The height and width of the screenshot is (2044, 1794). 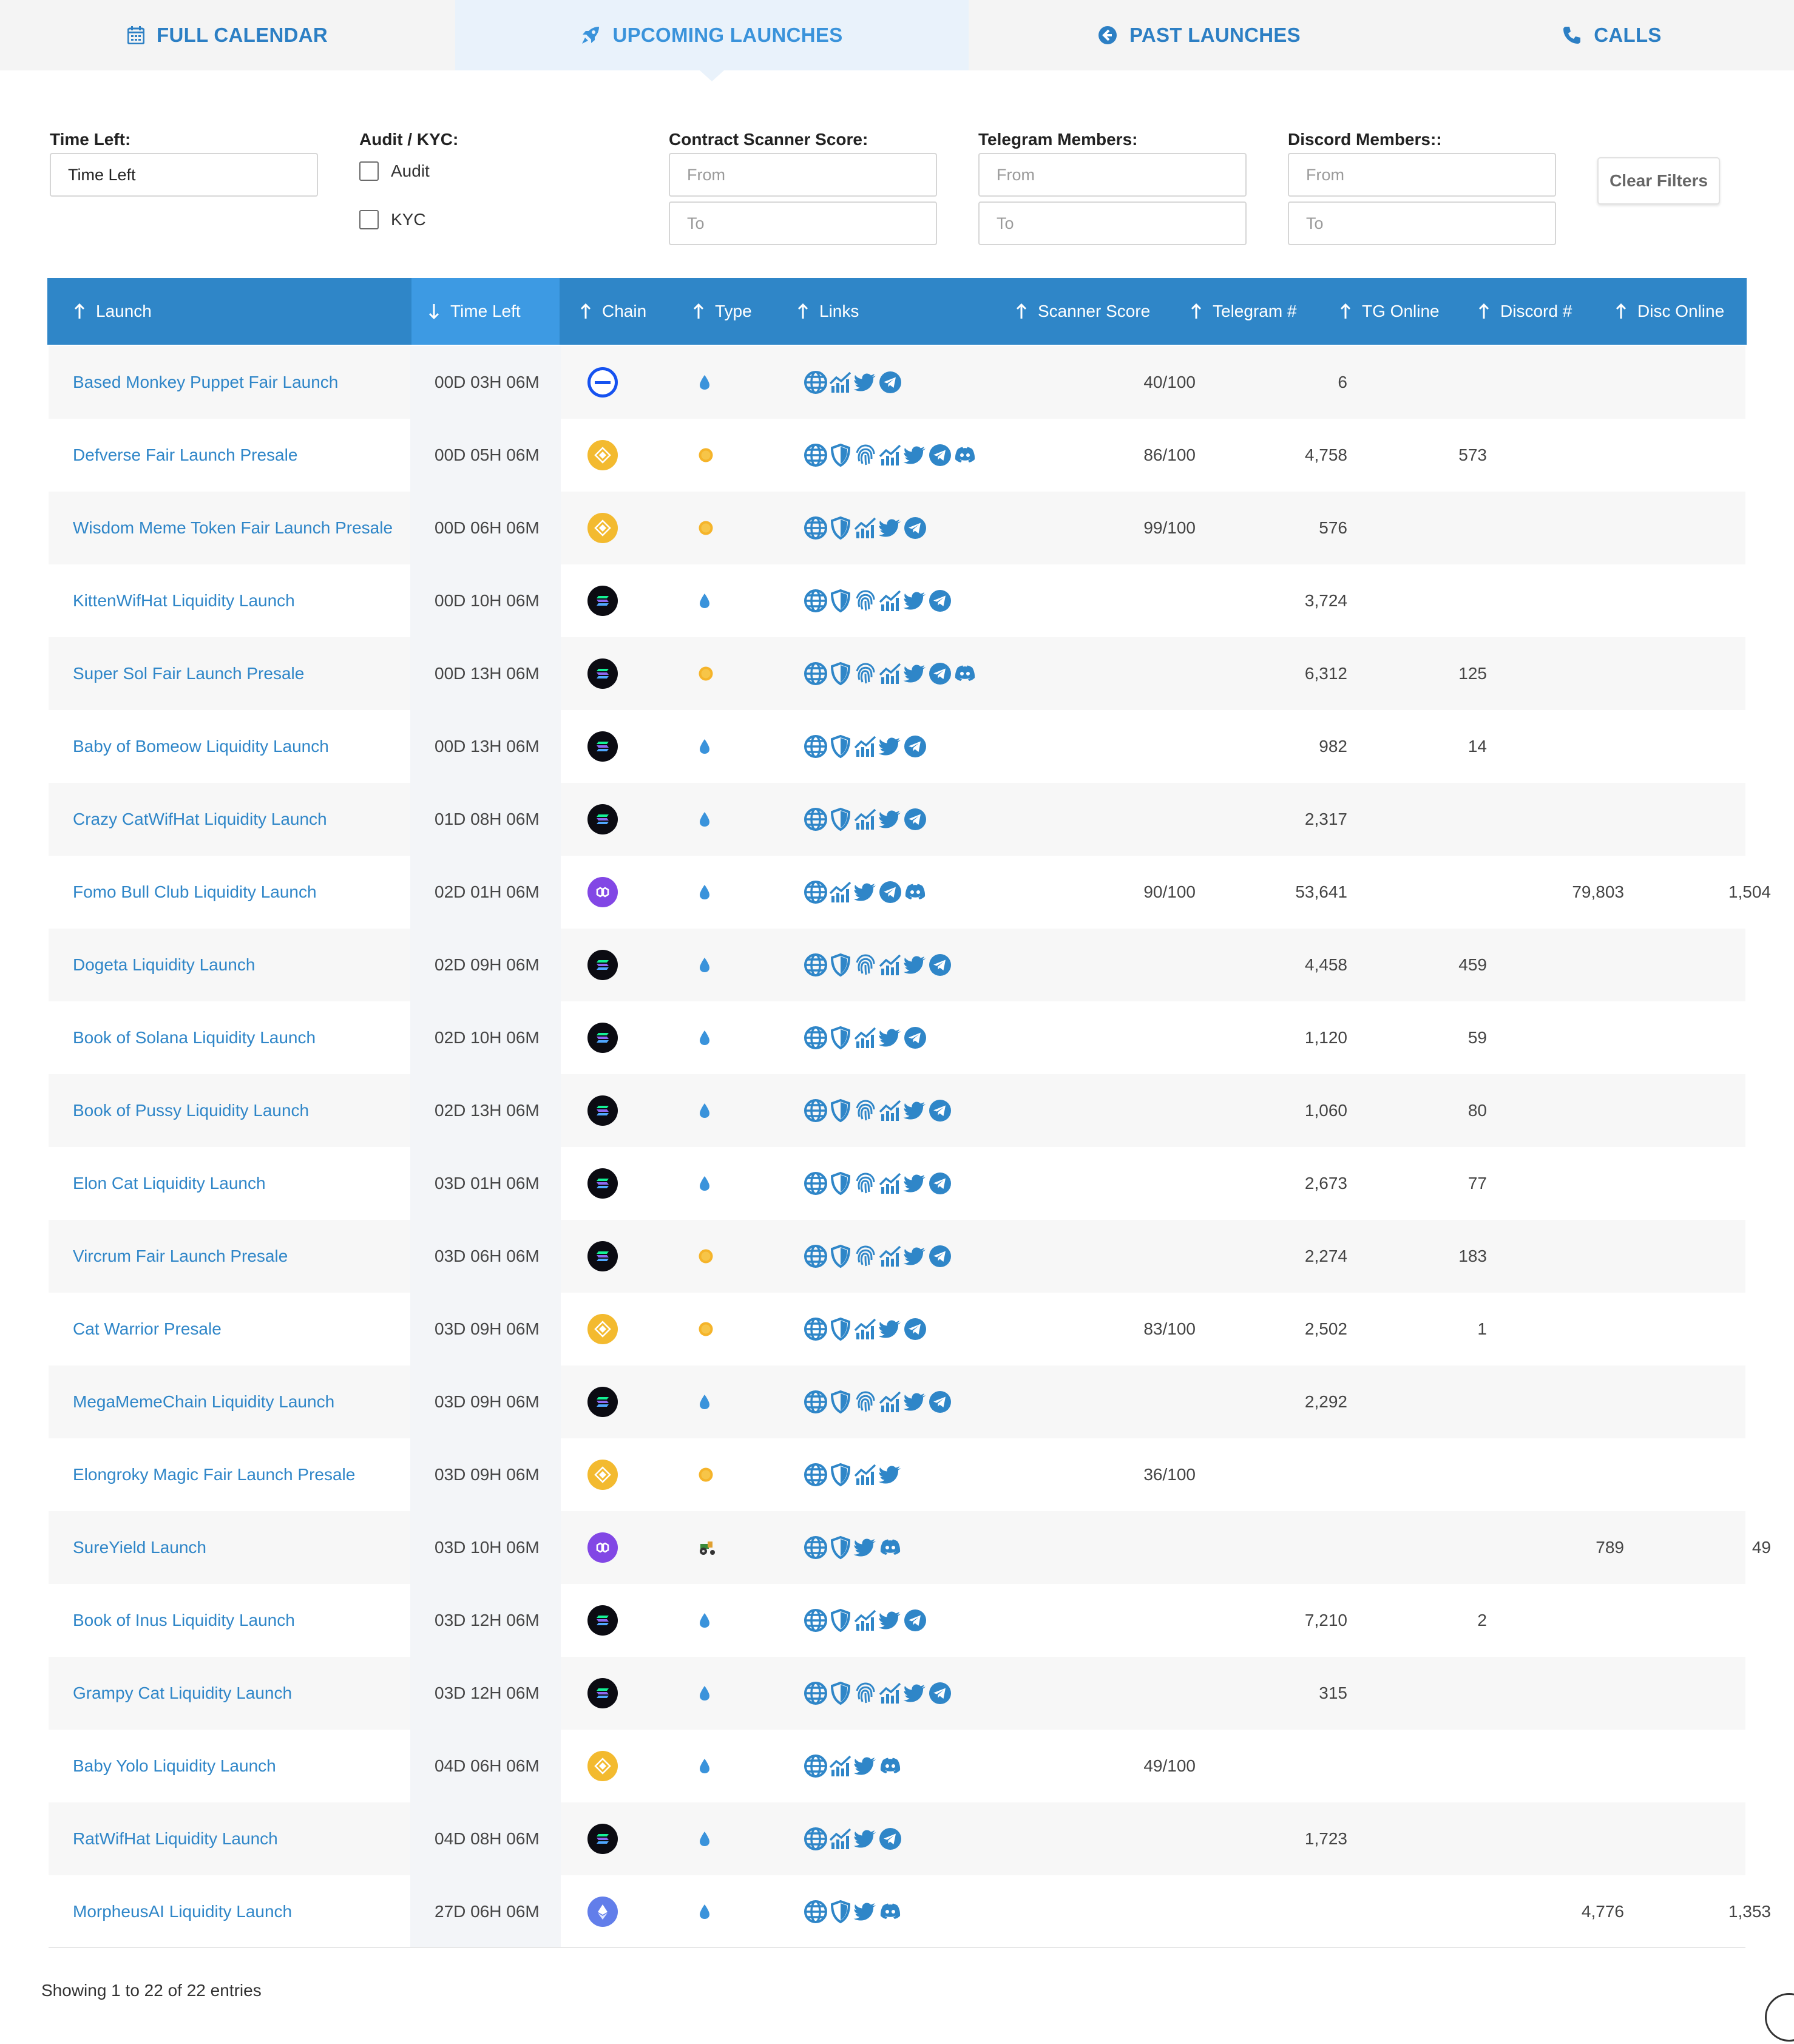 I want to click on telegram-from-input, so click(x=1112, y=175).